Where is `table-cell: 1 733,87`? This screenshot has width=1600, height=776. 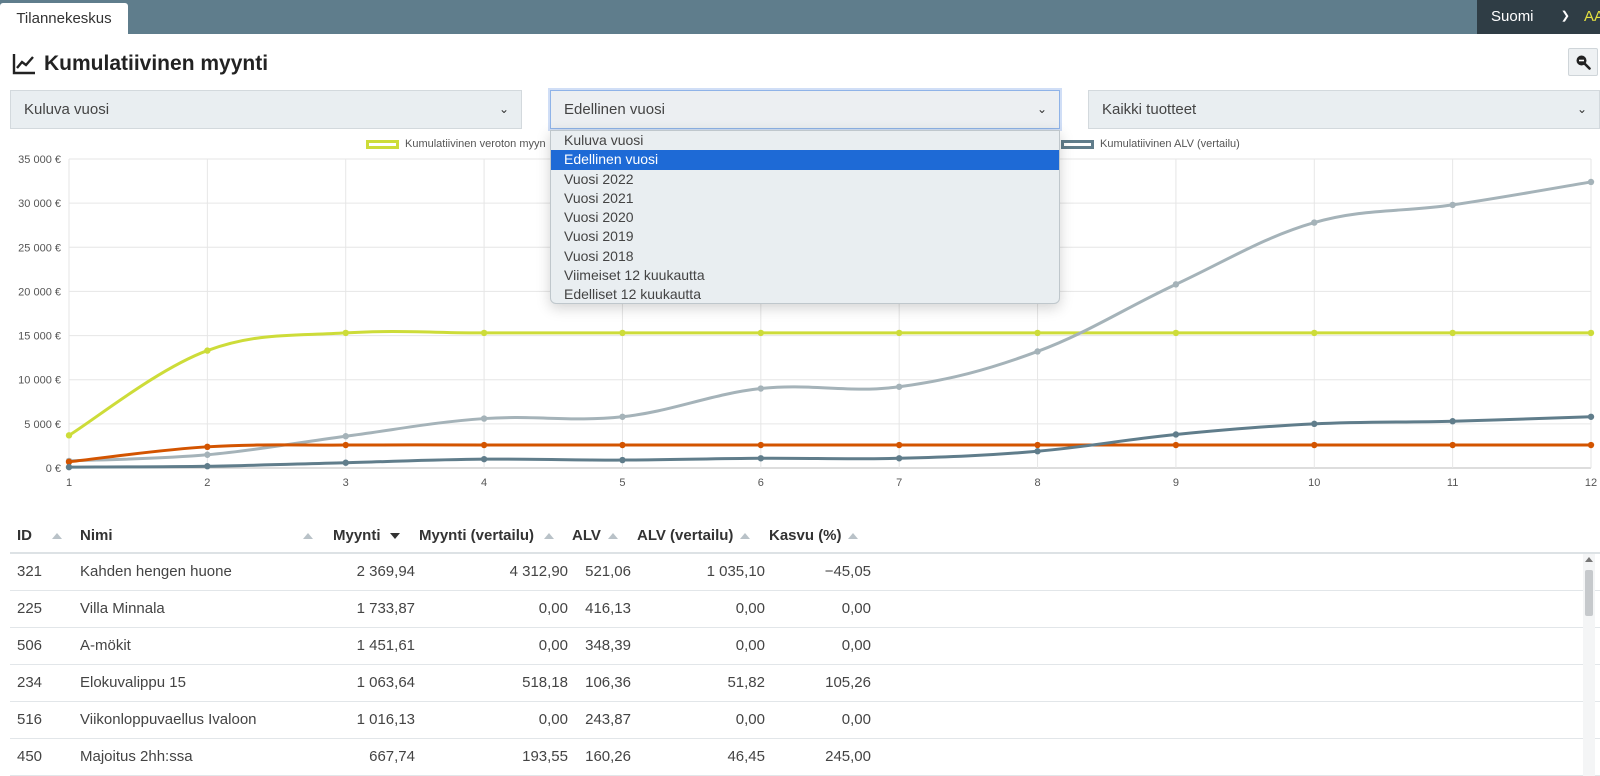
table-cell: 1 733,87 is located at coordinates (385, 608).